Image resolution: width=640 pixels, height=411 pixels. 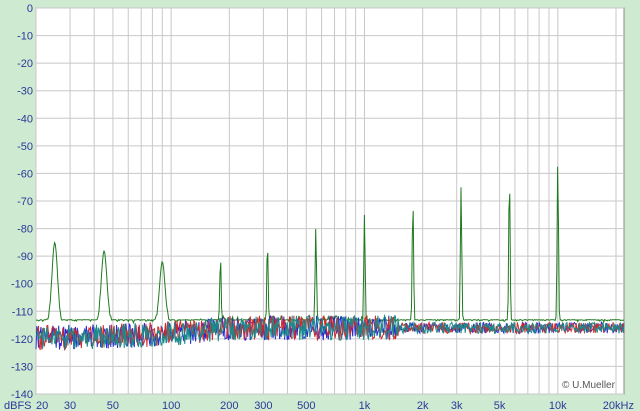 I want to click on y-tick-label: -130, so click(x=22, y=367).